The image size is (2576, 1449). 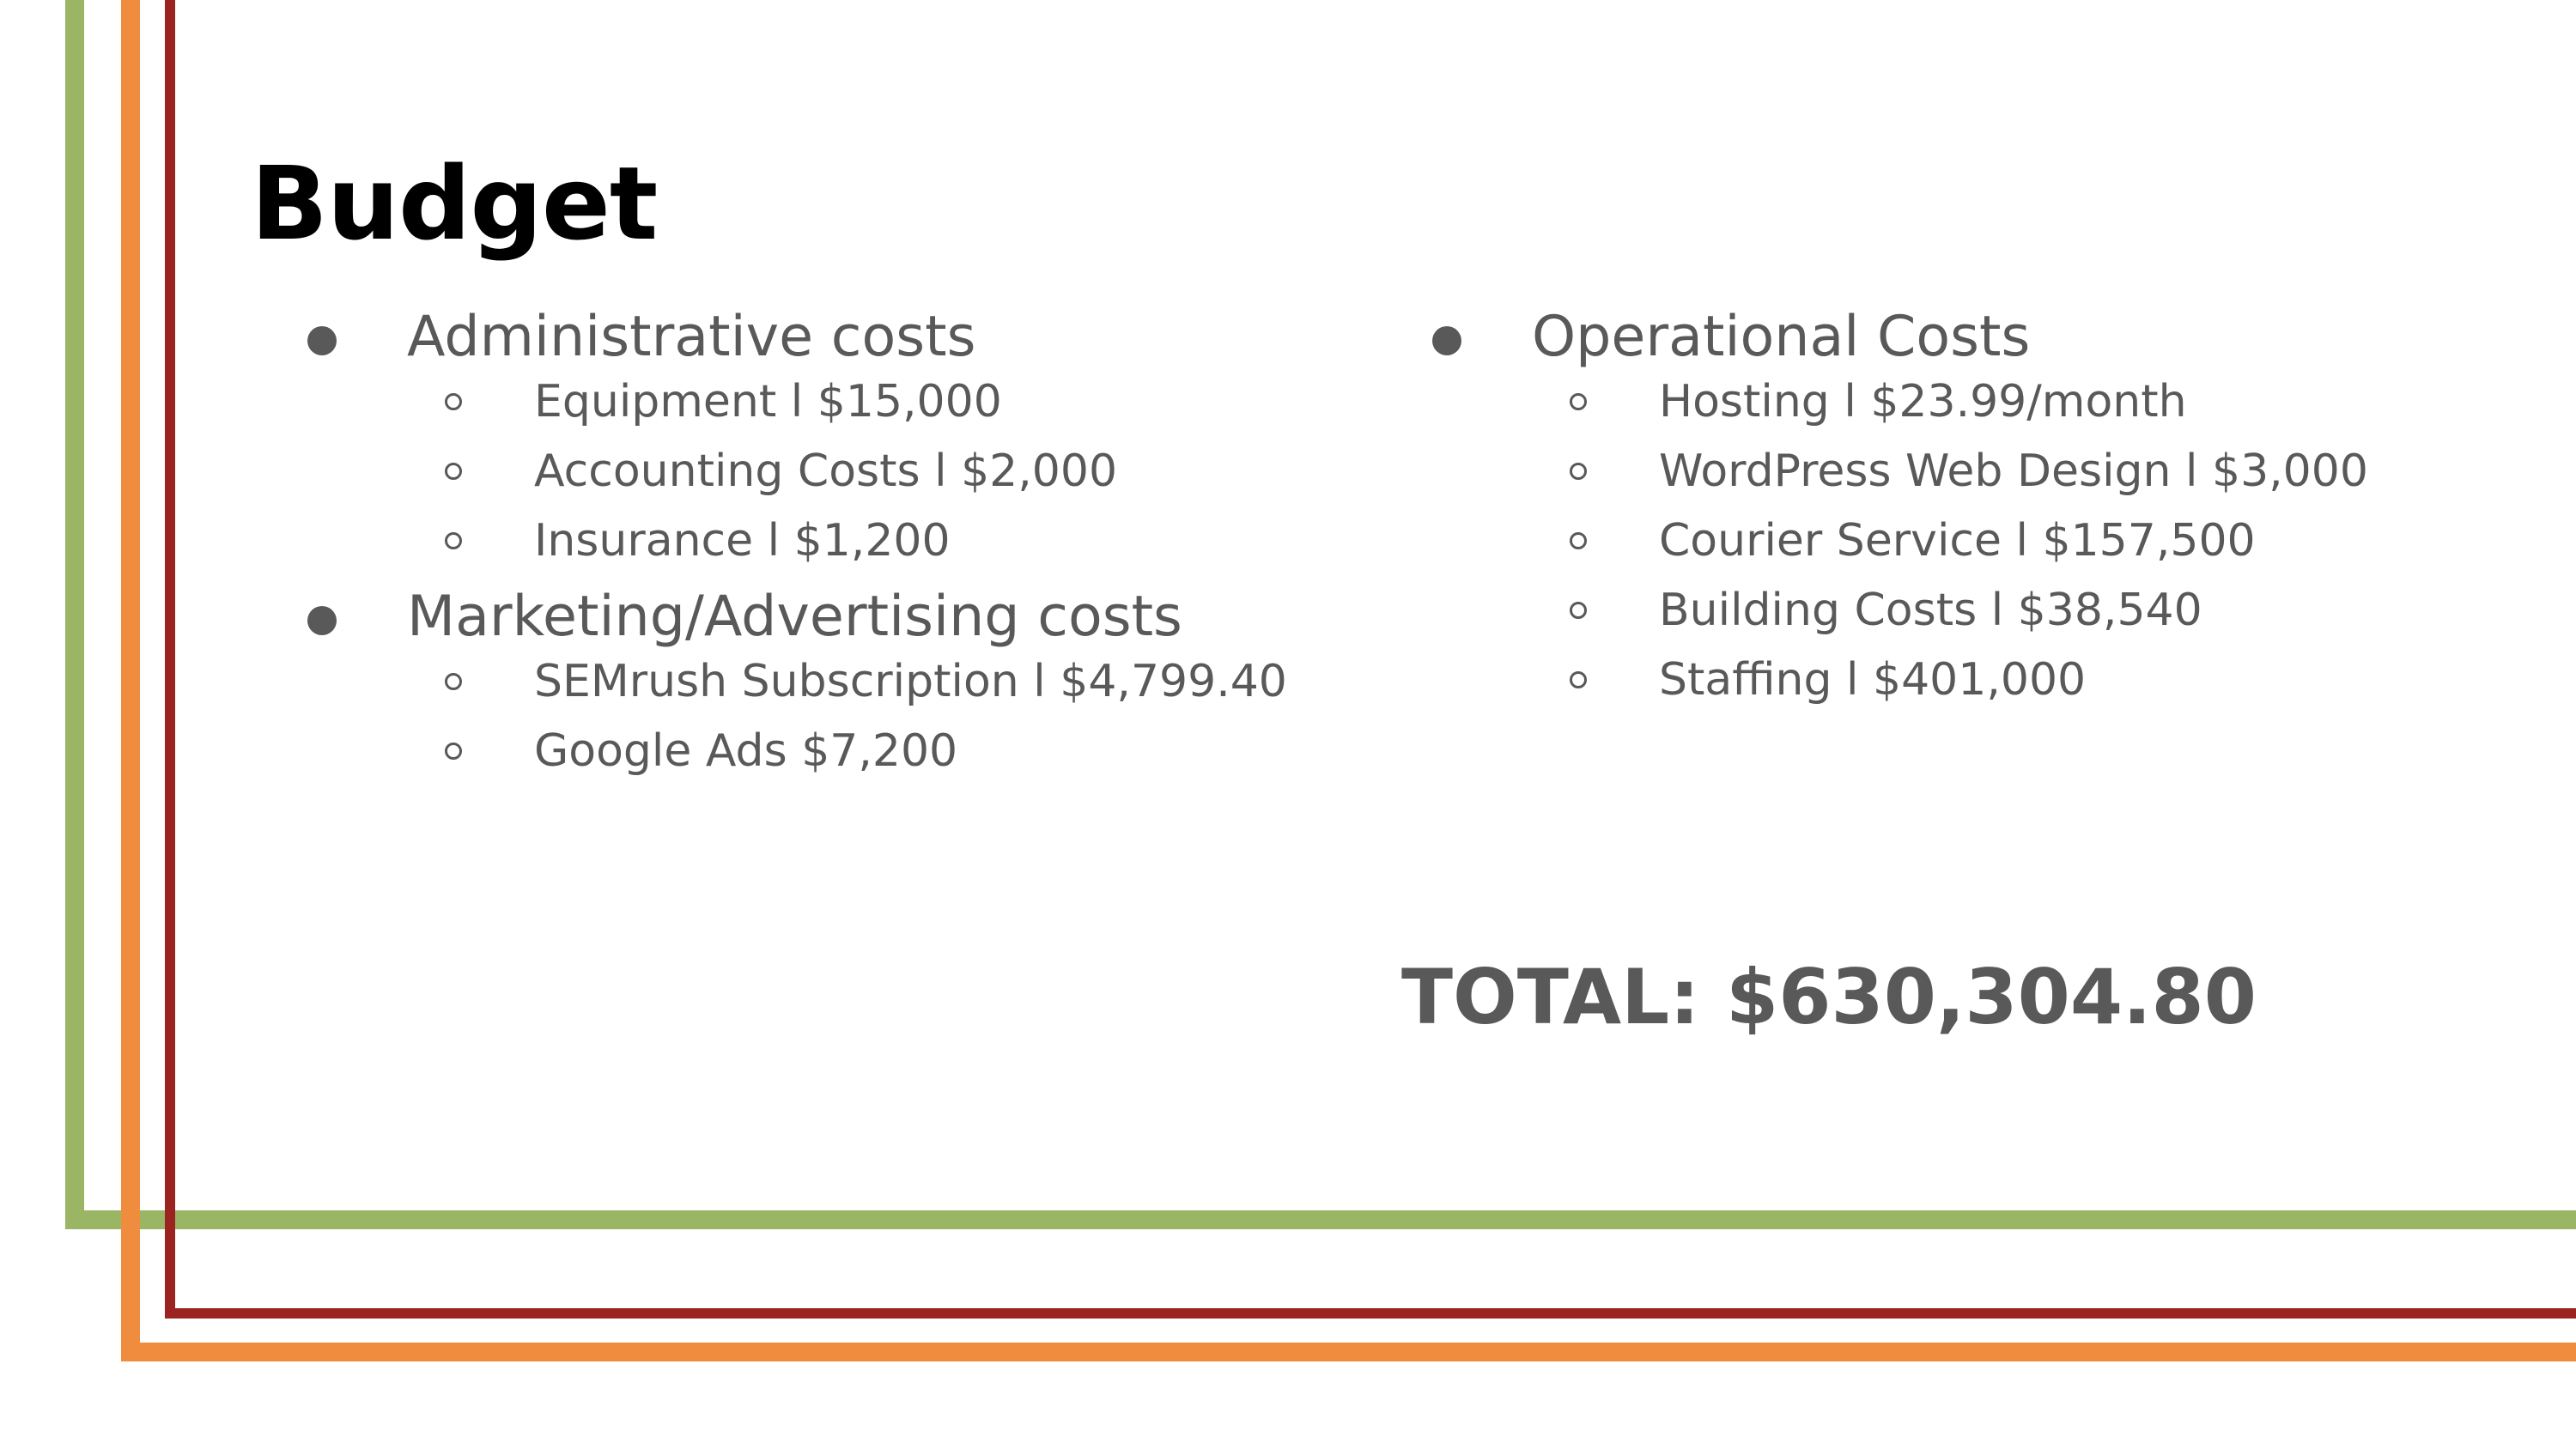 I want to click on item-label: Equipment l $15,000, so click(x=768, y=401).